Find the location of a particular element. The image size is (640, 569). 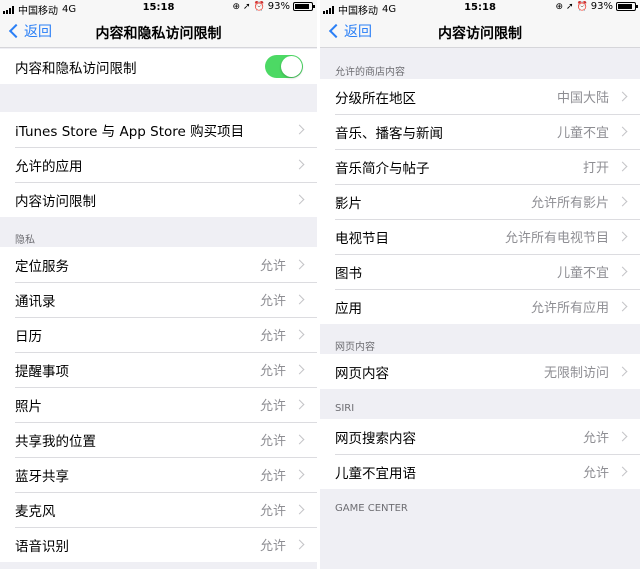

restrictions-toggle is located at coordinates (284, 66).